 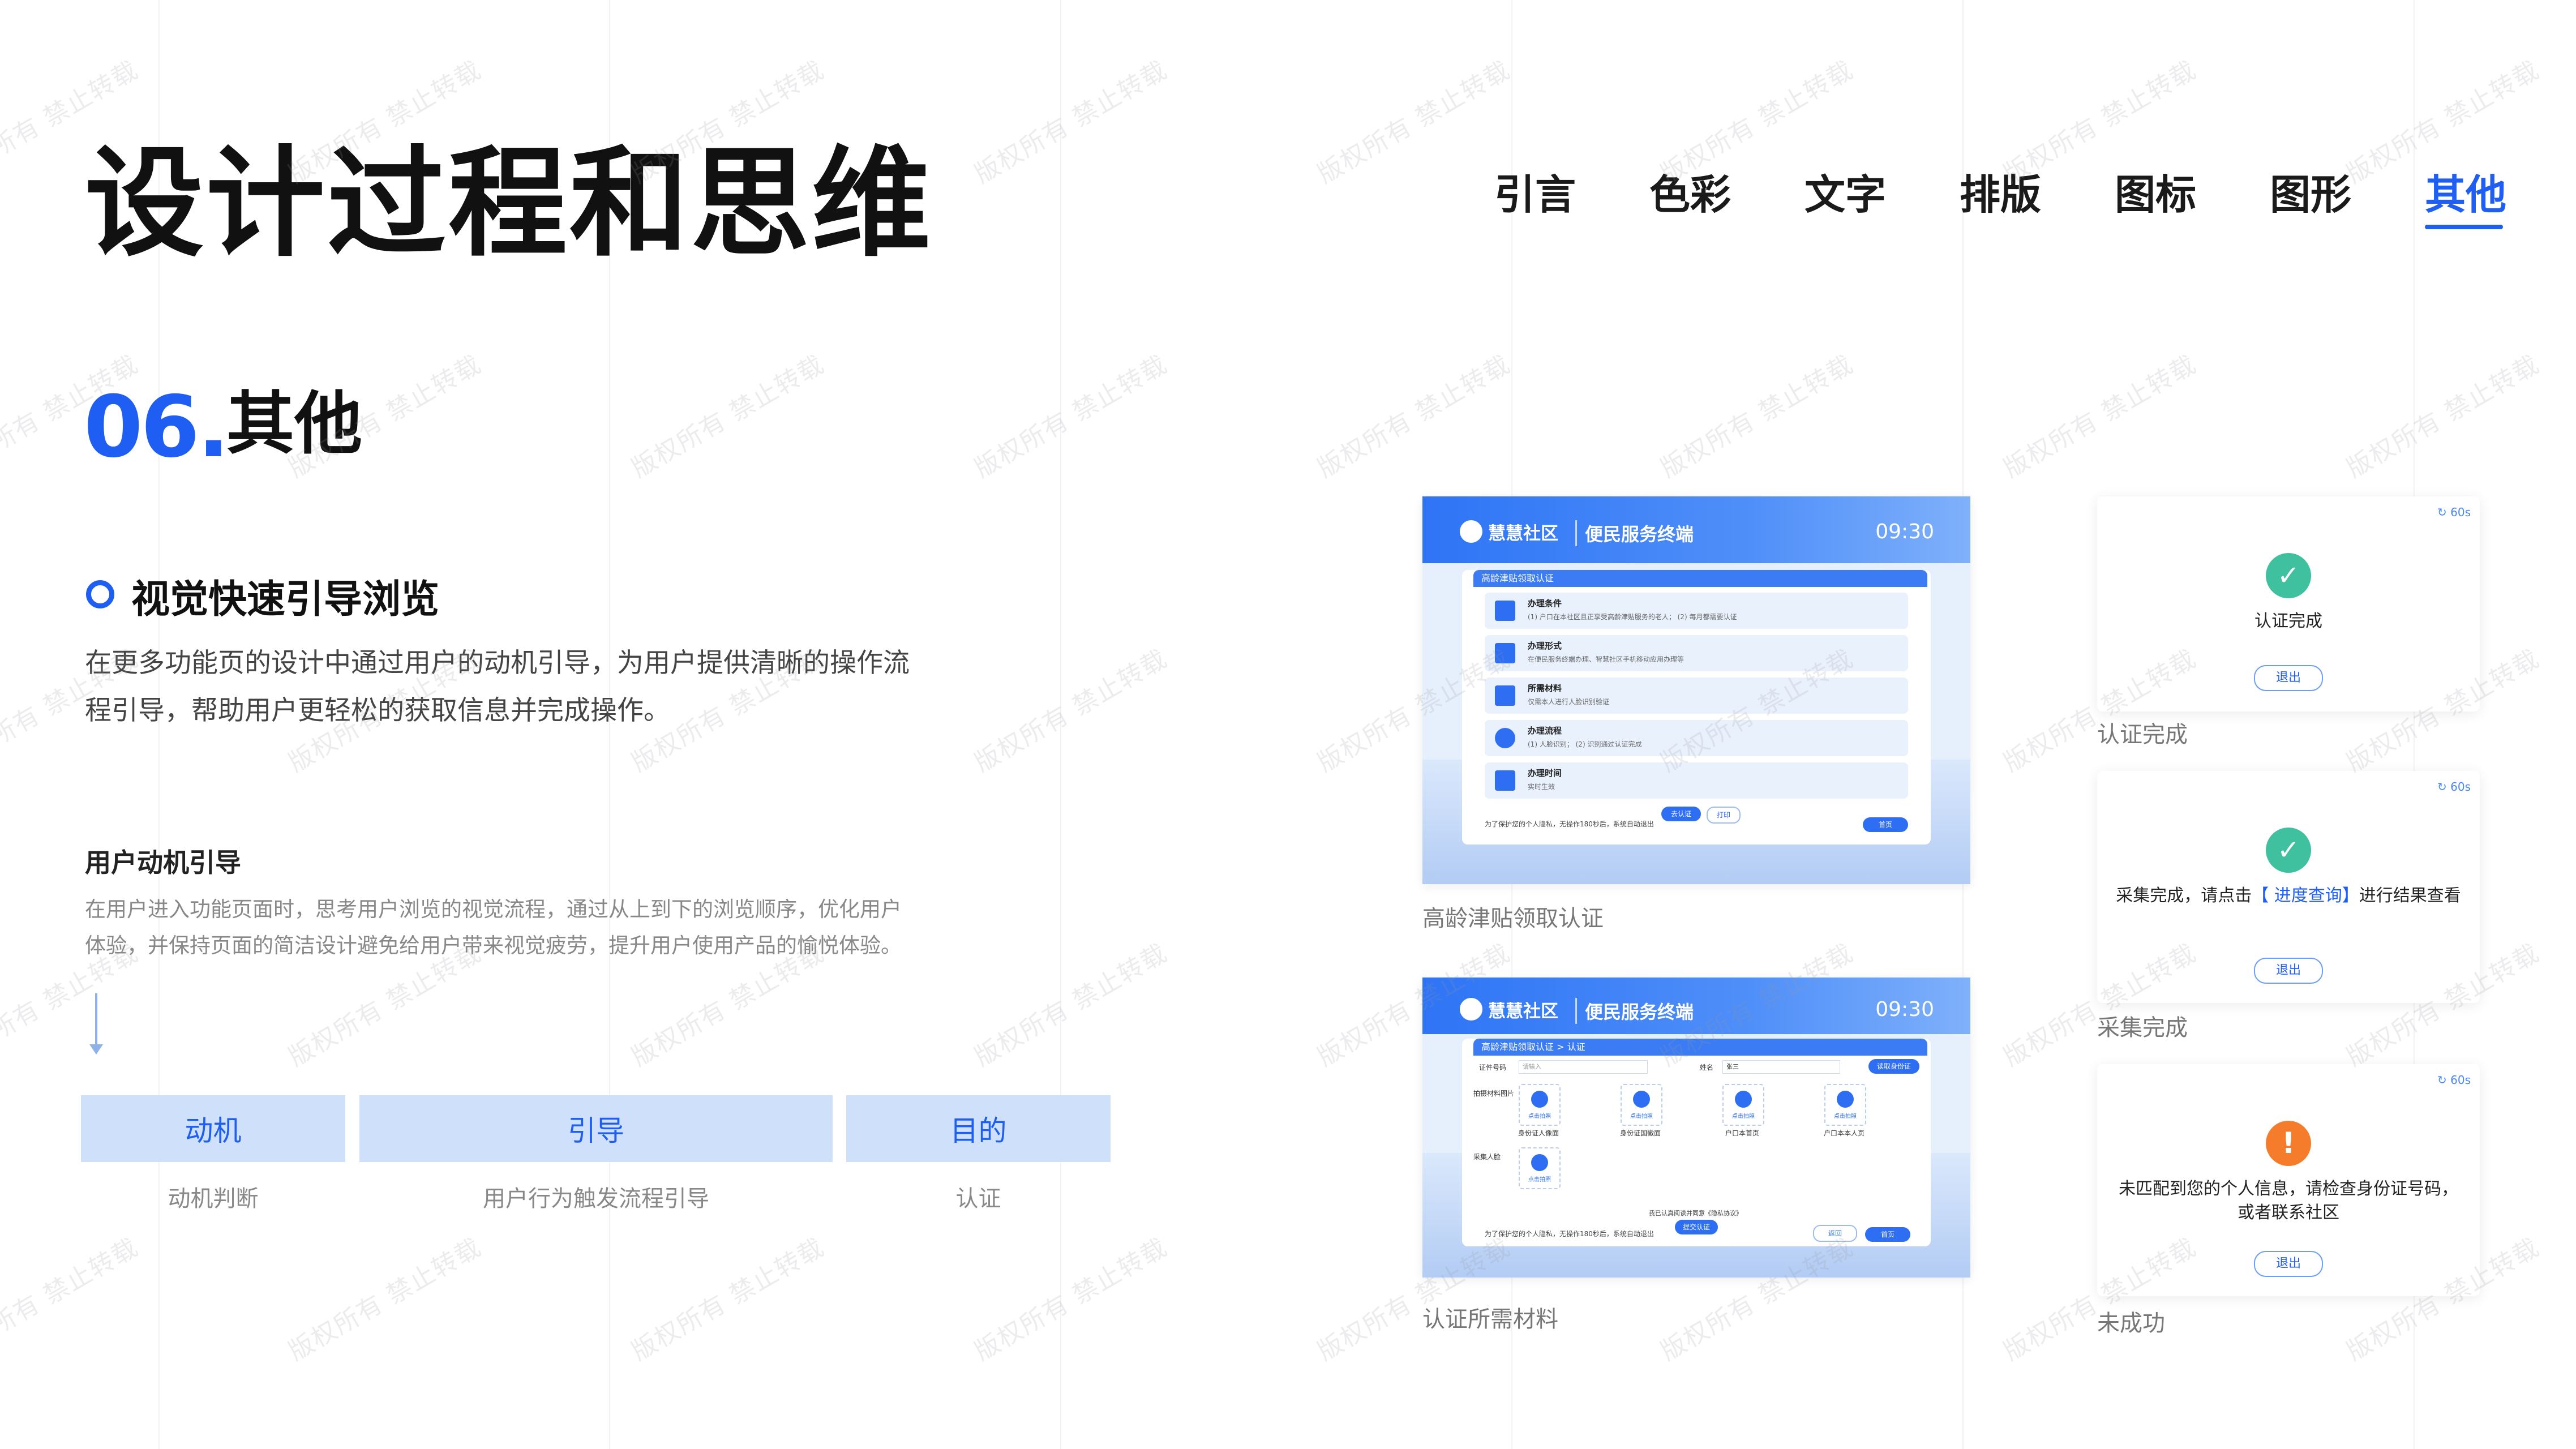 I want to click on upload-label: 户口本本人页, so click(x=1844, y=1133).